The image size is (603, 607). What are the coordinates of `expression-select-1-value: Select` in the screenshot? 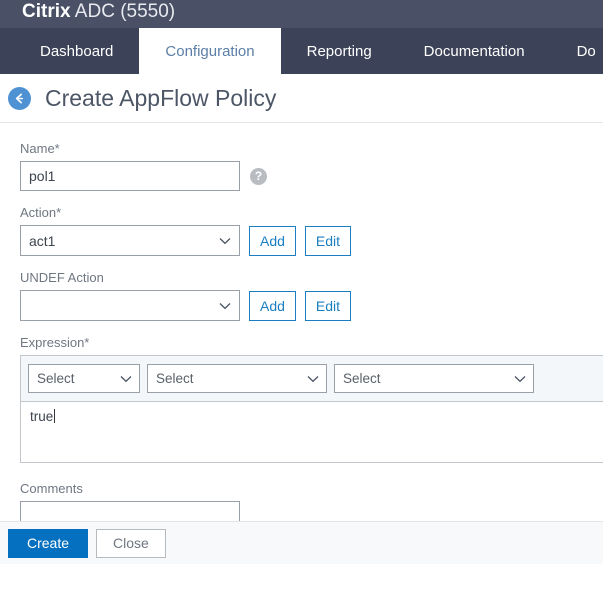 It's located at (56, 378).